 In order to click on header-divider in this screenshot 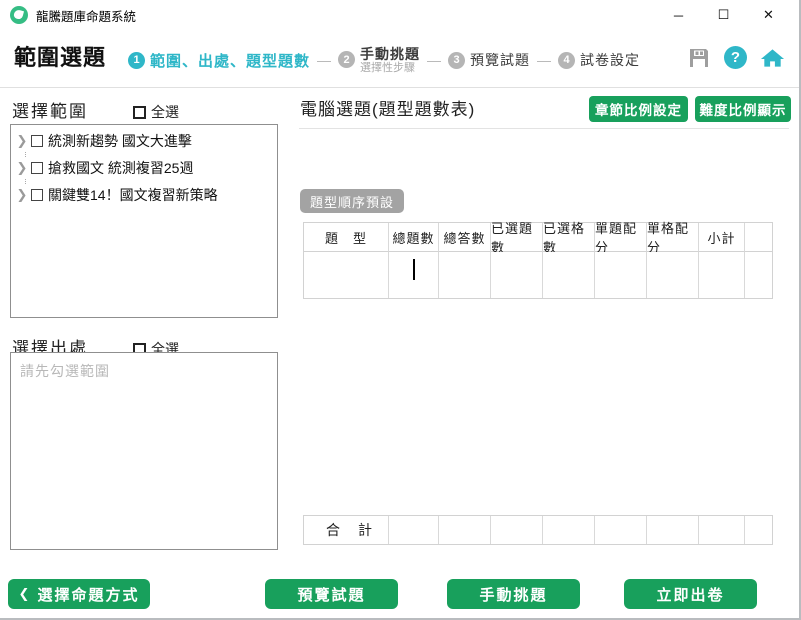, I will do `click(399, 87)`.